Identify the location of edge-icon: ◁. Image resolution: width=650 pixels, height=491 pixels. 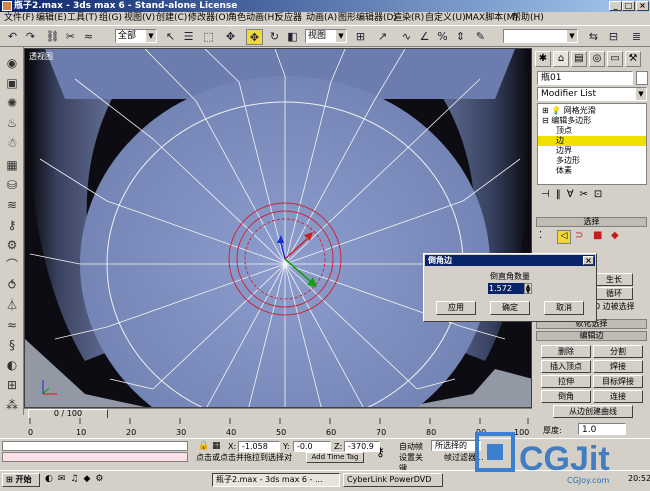
(564, 237).